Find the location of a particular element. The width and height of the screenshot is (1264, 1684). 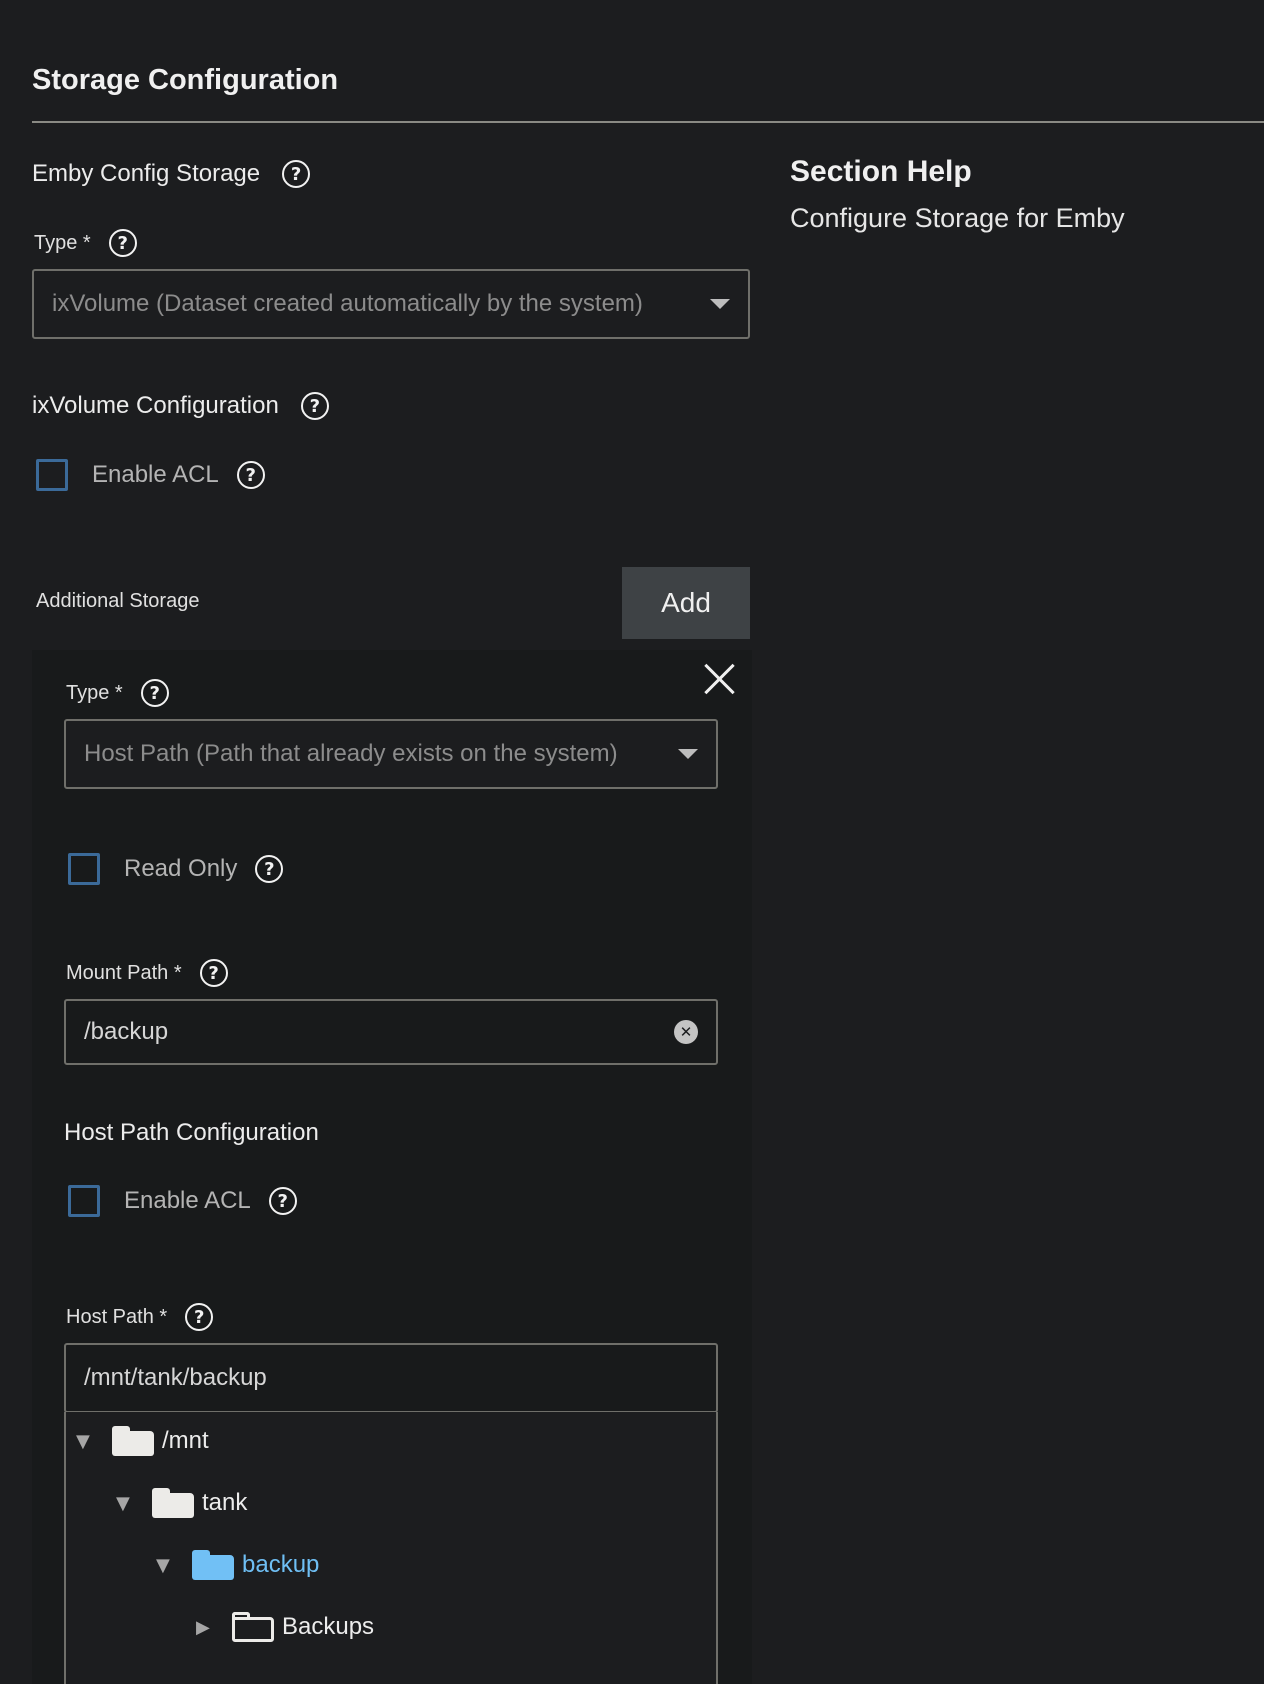

mount-path-input: /backup ✕ is located at coordinates (391, 1032).